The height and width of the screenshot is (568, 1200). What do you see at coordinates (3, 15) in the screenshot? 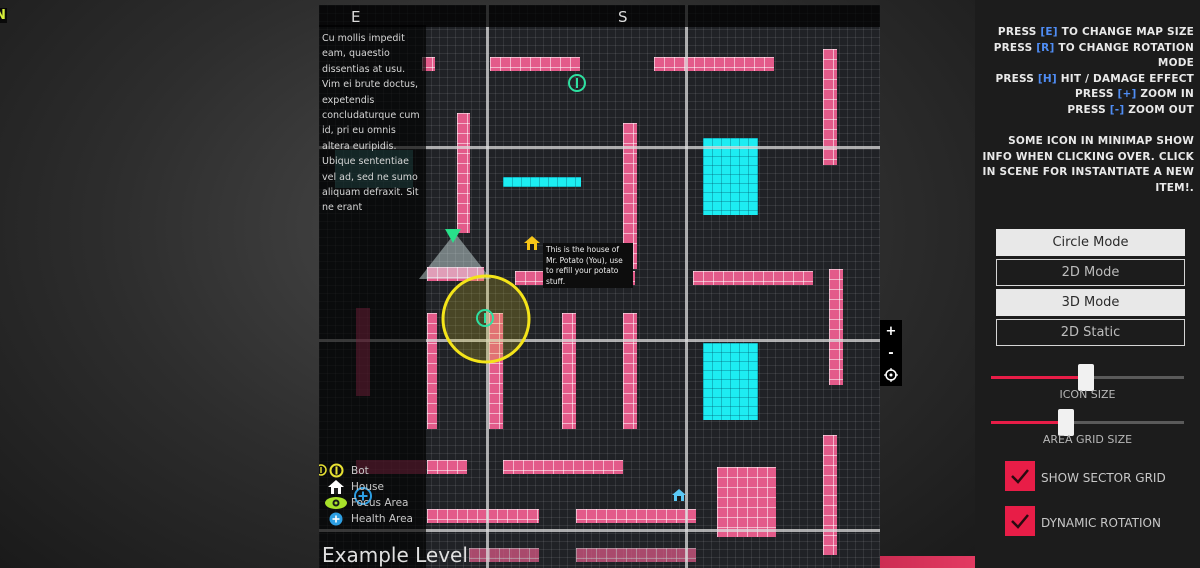
I see `compass-north: N` at bounding box center [3, 15].